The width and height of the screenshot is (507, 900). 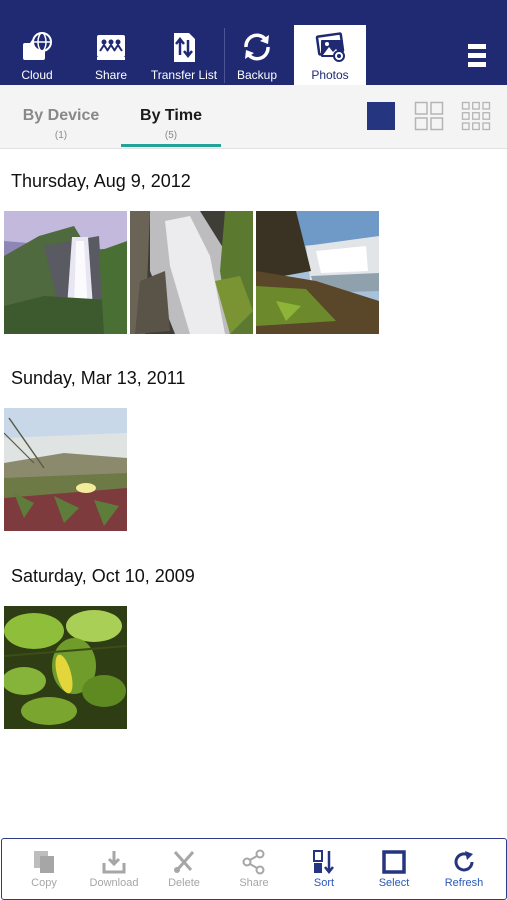 What do you see at coordinates (184, 75) in the screenshot?
I see `tab-label: Transfer List` at bounding box center [184, 75].